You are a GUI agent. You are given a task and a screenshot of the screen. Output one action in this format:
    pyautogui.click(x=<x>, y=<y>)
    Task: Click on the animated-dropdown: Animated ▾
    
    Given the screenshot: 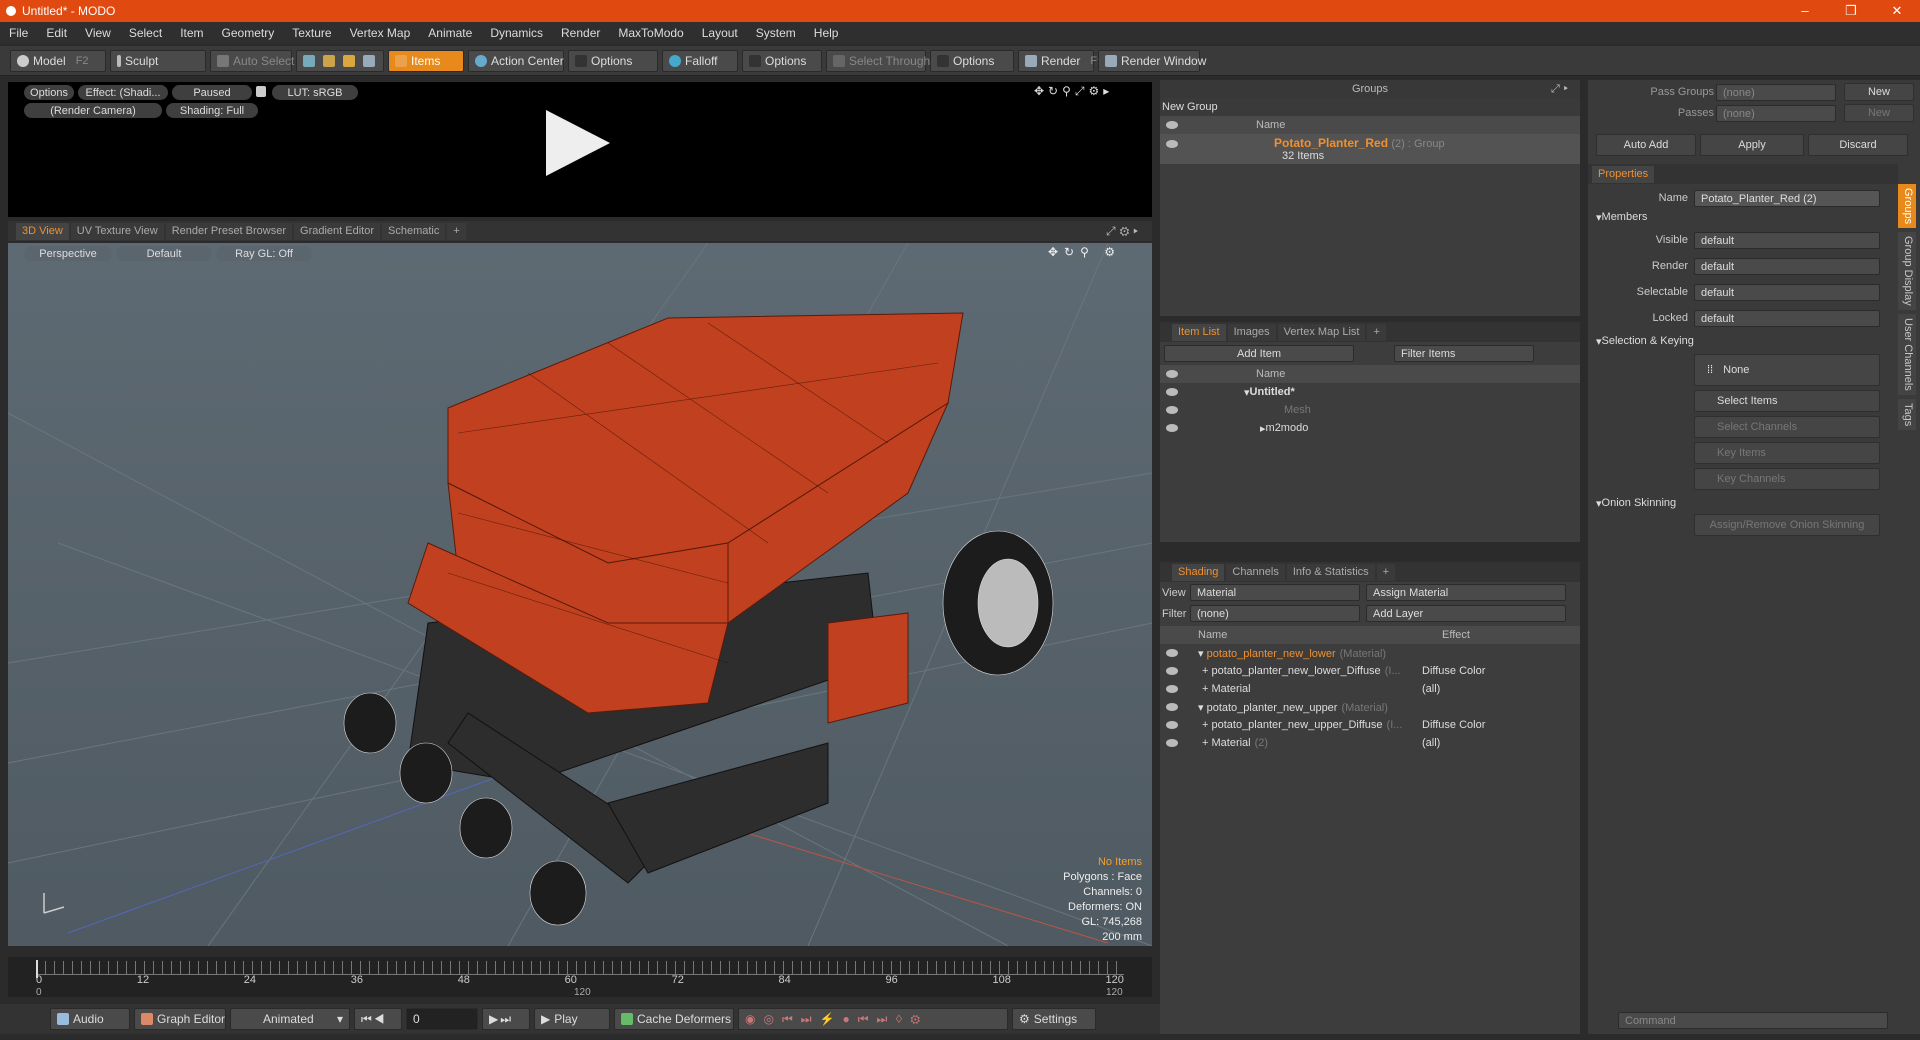 What is the action you would take?
    pyautogui.click(x=290, y=1019)
    